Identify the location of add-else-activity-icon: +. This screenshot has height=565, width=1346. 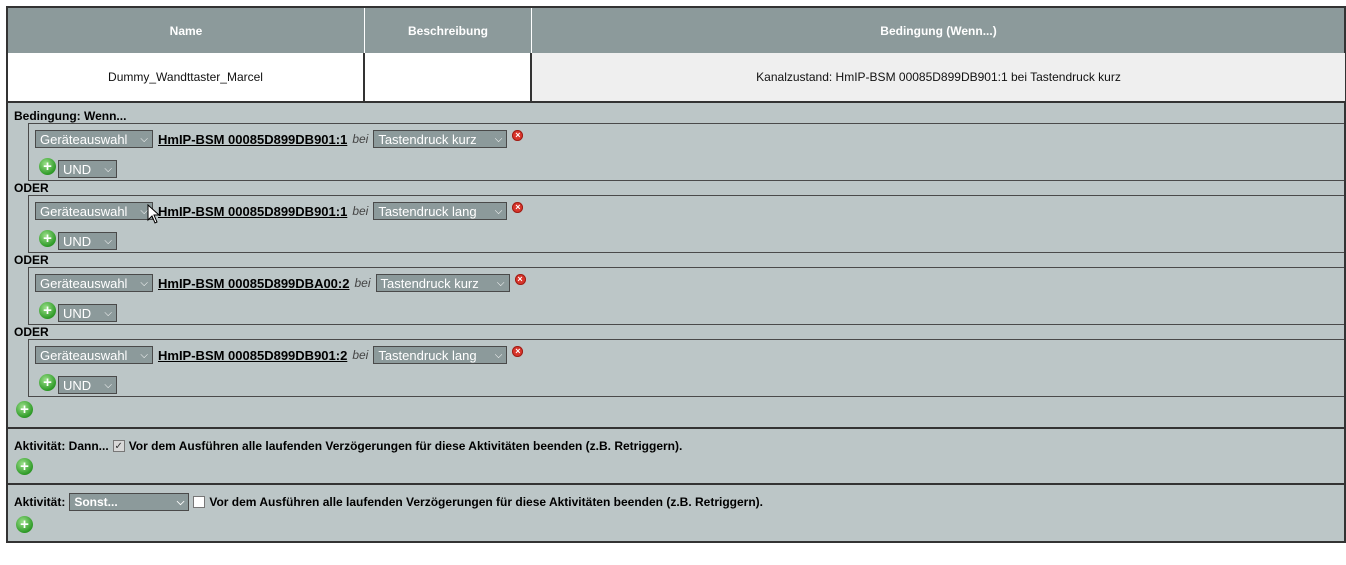
(24, 524).